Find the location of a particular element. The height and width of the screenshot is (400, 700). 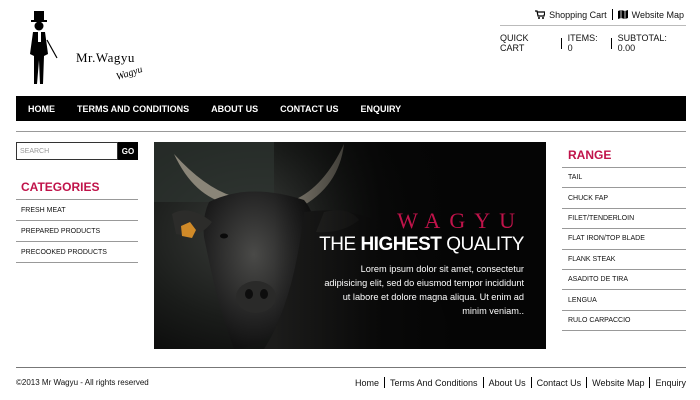

gentleman-icon is located at coordinates (44, 47).